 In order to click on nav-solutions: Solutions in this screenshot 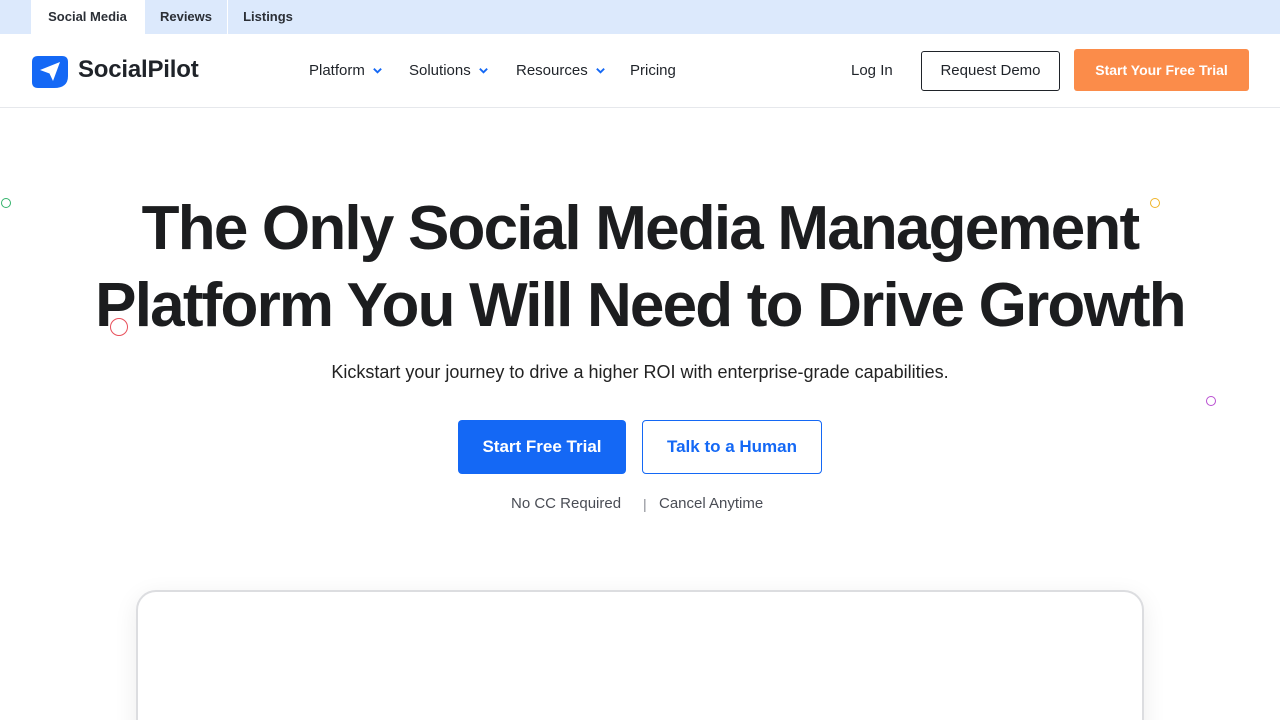, I will do `click(449, 70)`.